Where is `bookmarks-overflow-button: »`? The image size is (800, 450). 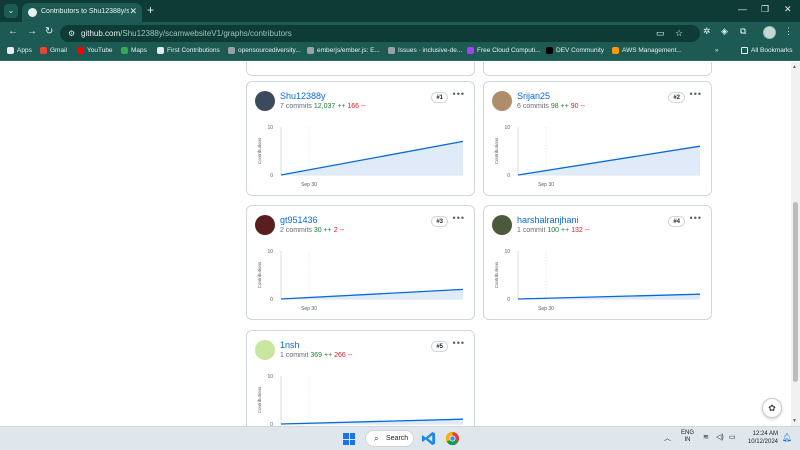 bookmarks-overflow-button: » is located at coordinates (717, 50).